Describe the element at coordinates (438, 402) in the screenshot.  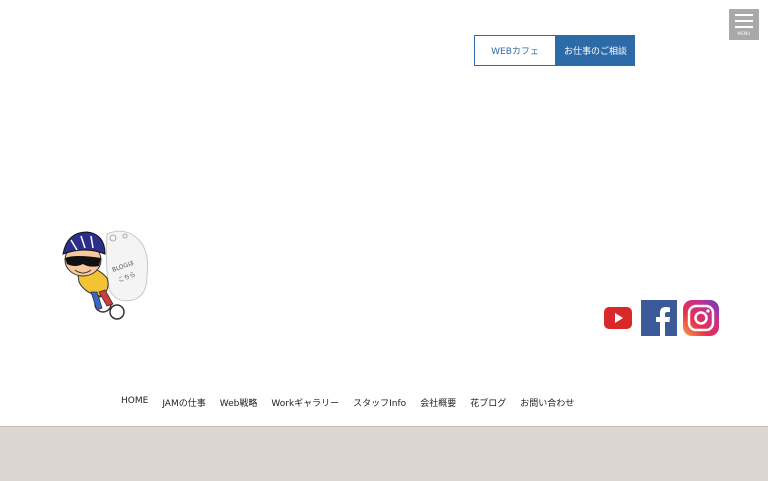
I see `nav-item-company: 会社概要` at that location.